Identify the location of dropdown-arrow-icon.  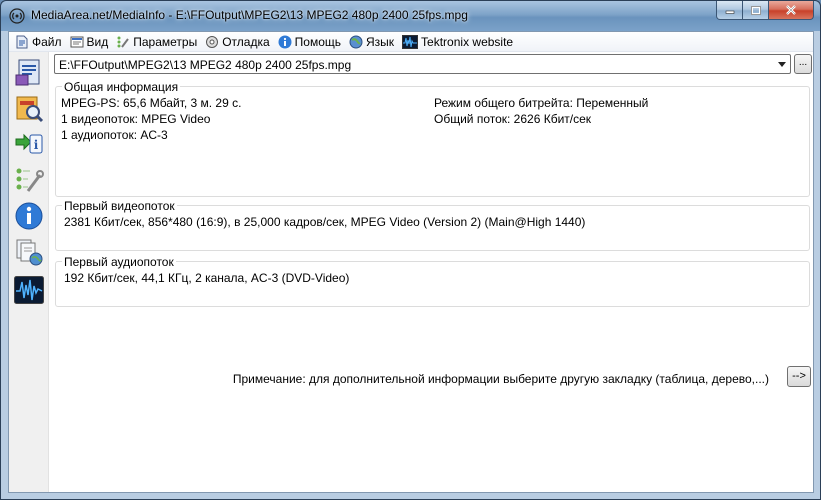
(782, 64).